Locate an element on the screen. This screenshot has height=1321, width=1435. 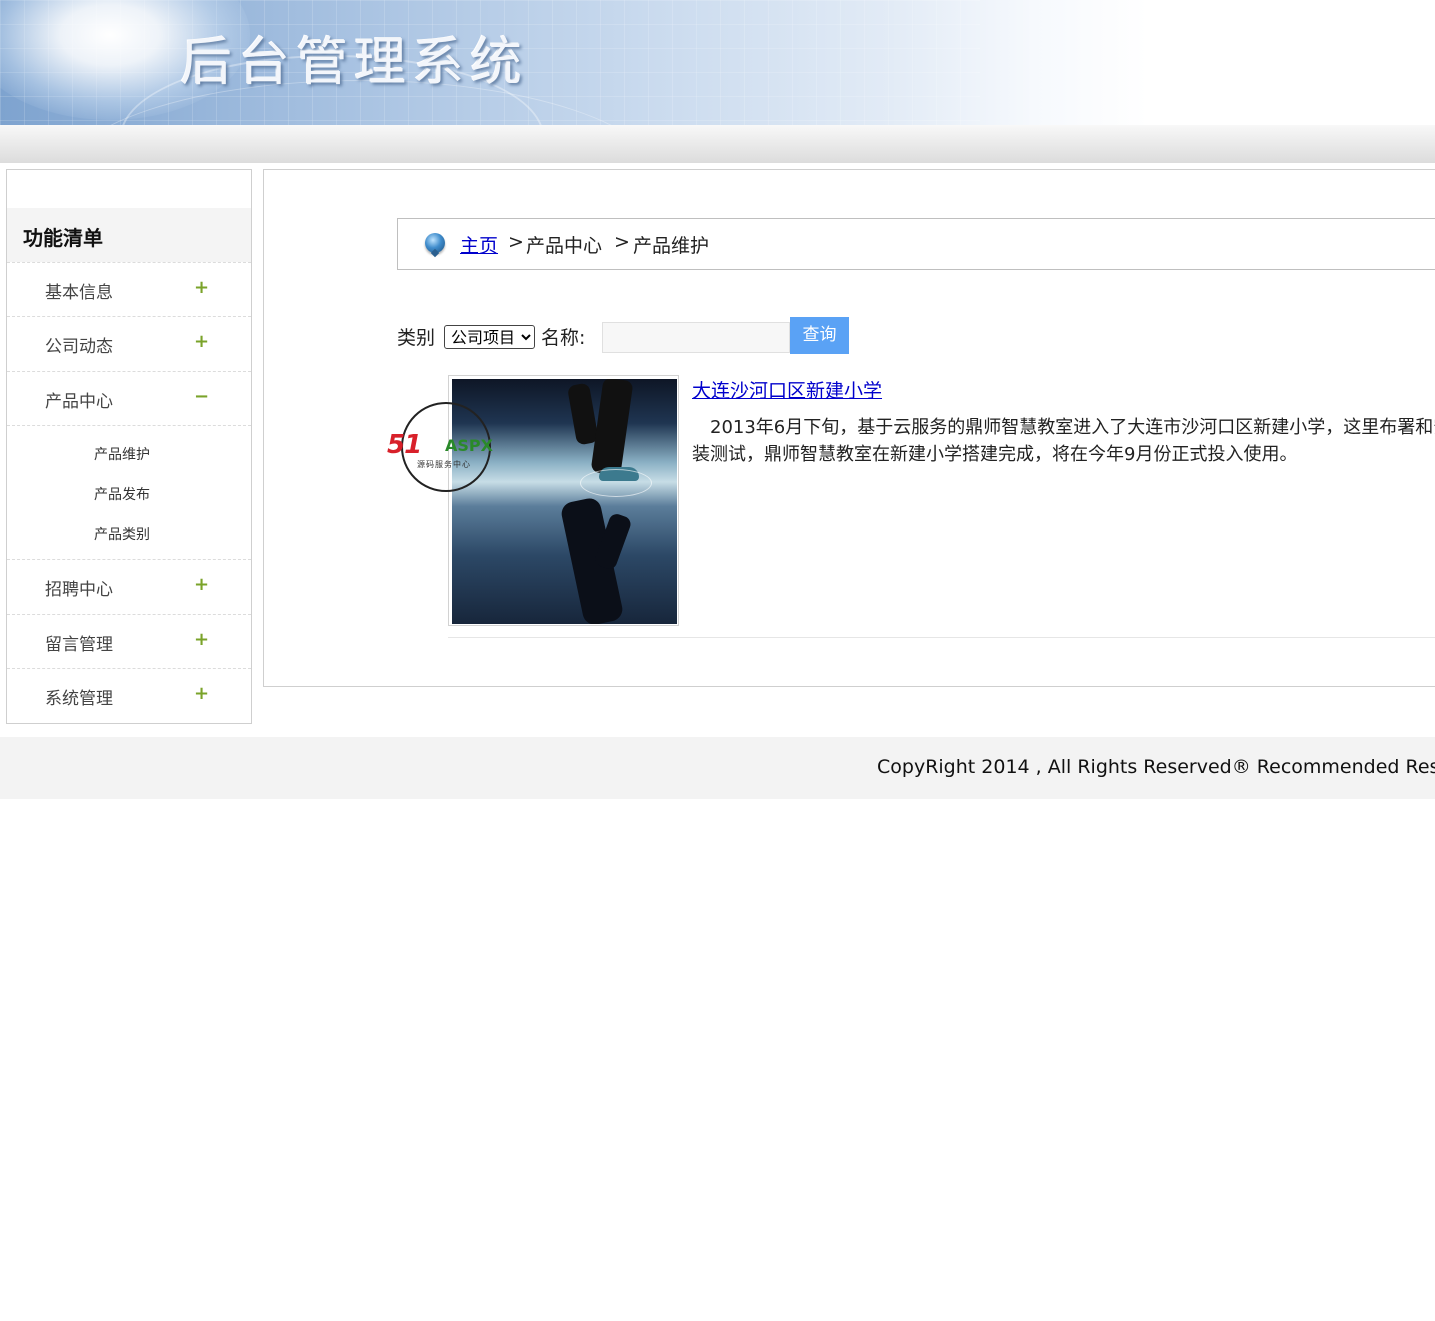
sidebar-item-label: 公司动态 is located at coordinates (79, 347).